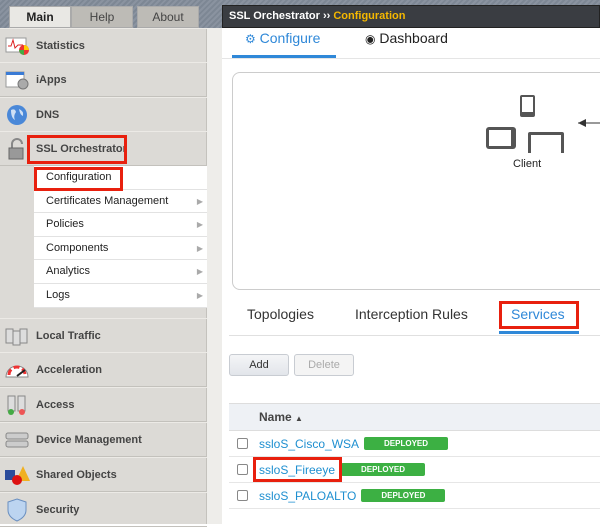  I want to click on device-icon, so click(17, 440).